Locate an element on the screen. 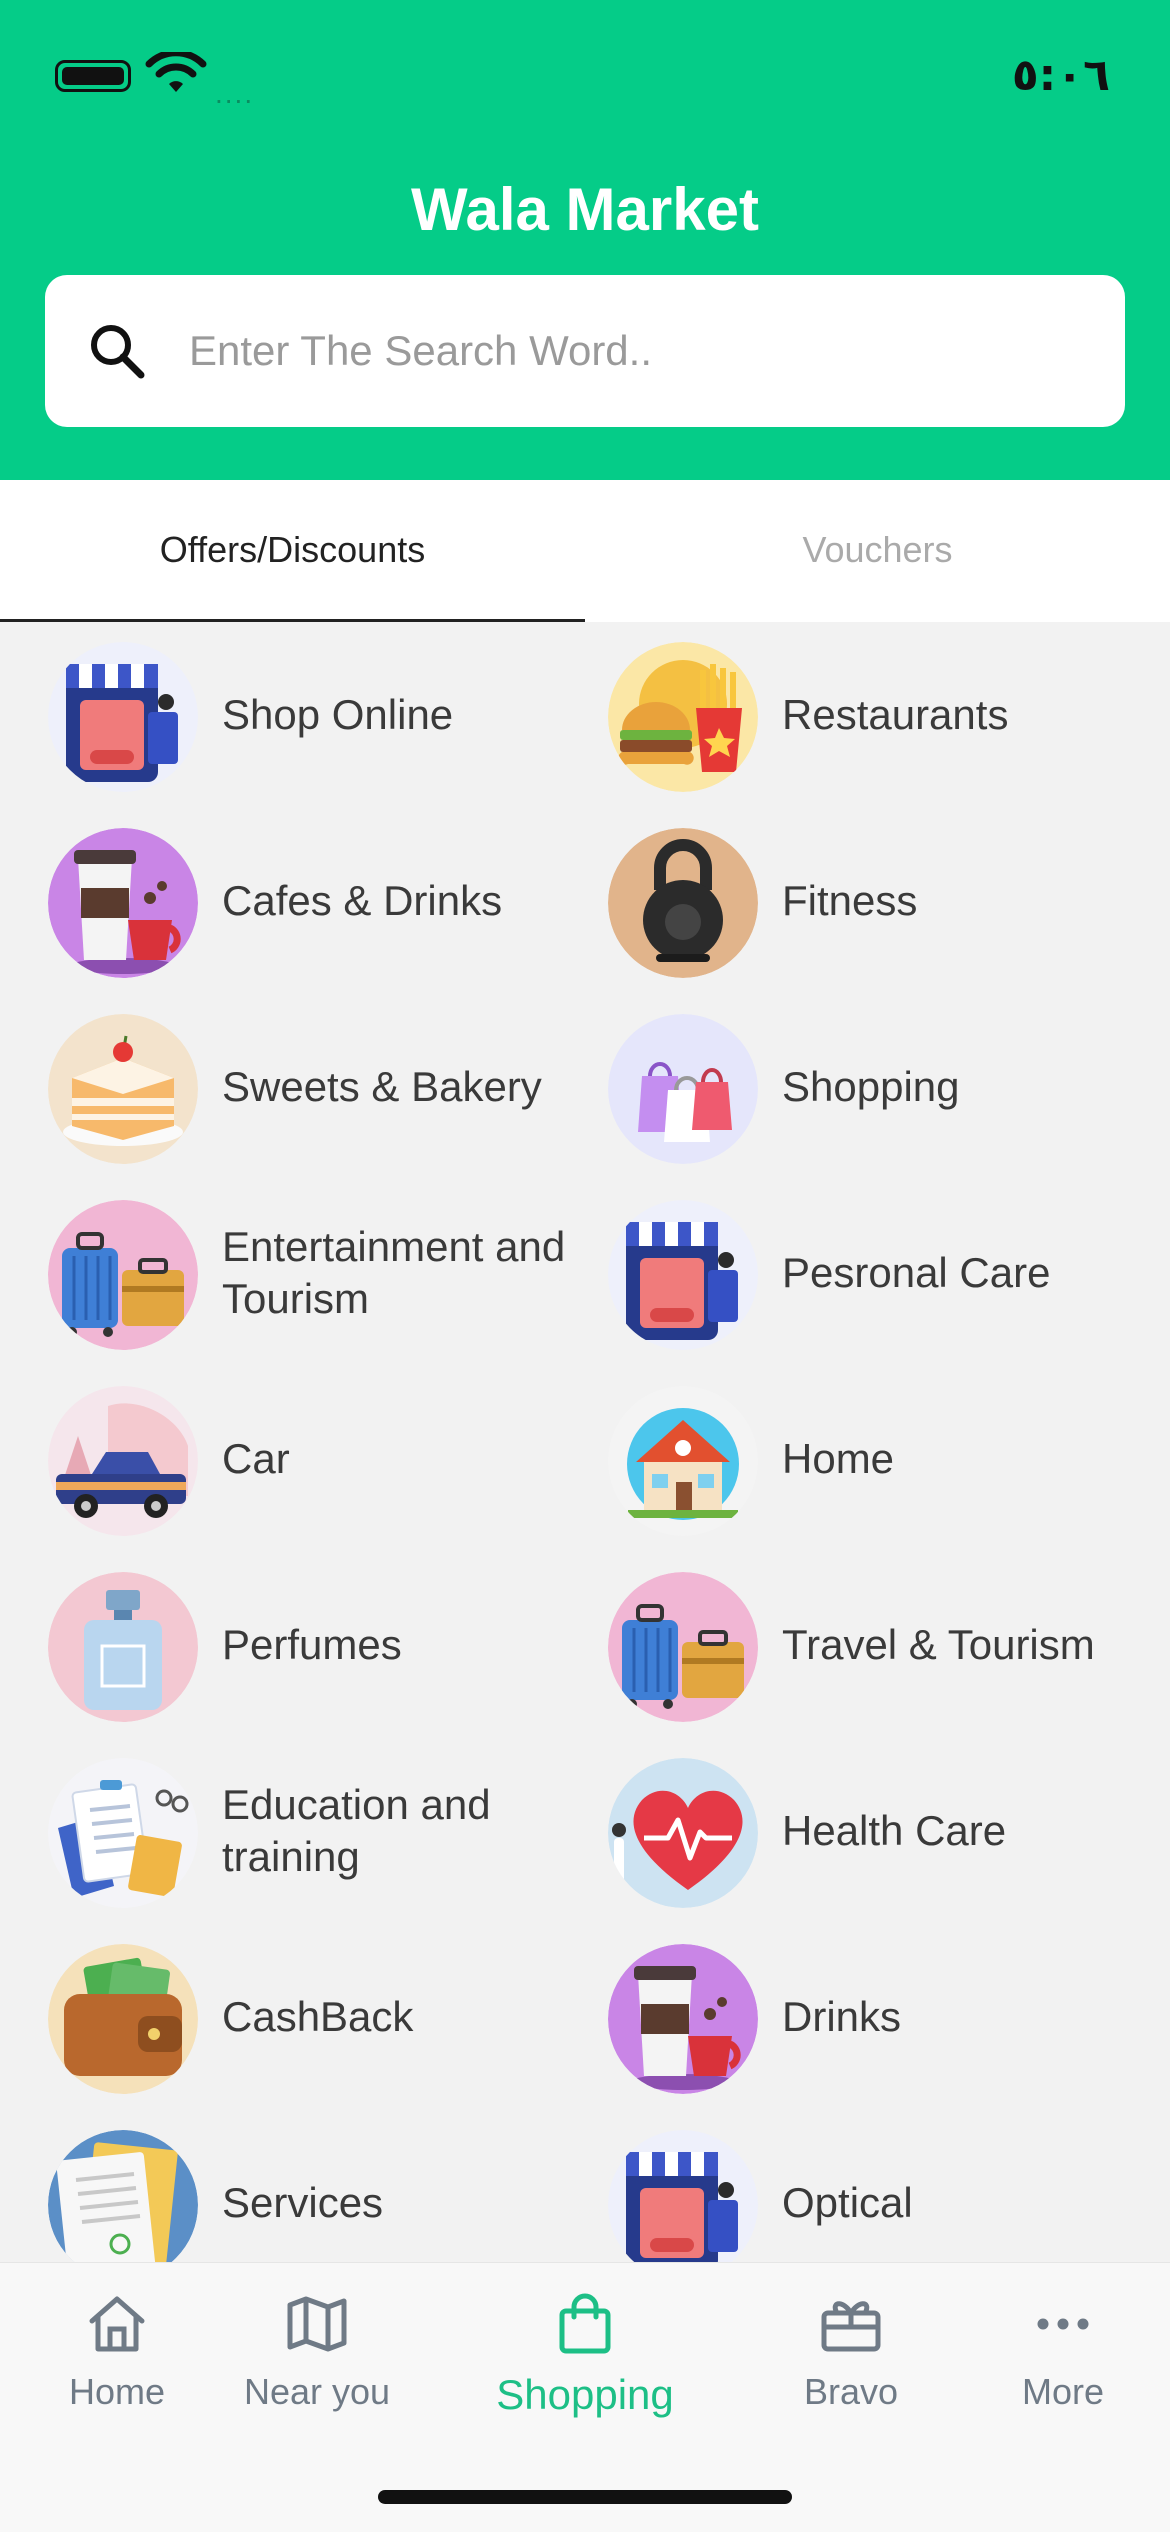 The width and height of the screenshot is (1170, 2532). burger-fries-icon is located at coordinates (683, 717).